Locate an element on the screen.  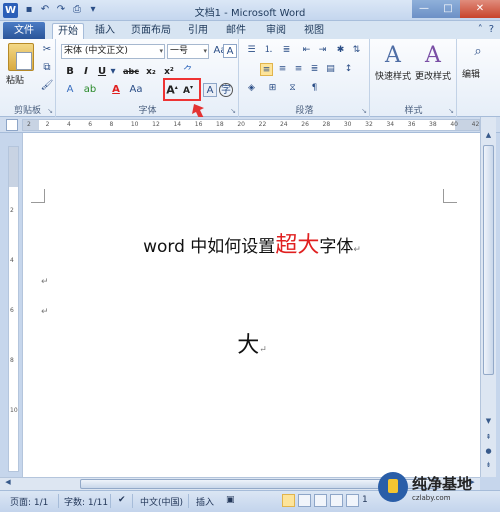
multilevel-list-icon: ≣ is located at coordinates (286, 50).